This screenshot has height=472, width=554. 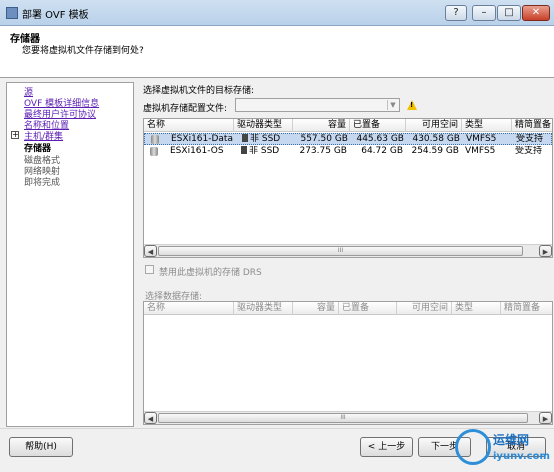 I want to click on maximize-button: □, so click(x=509, y=13).